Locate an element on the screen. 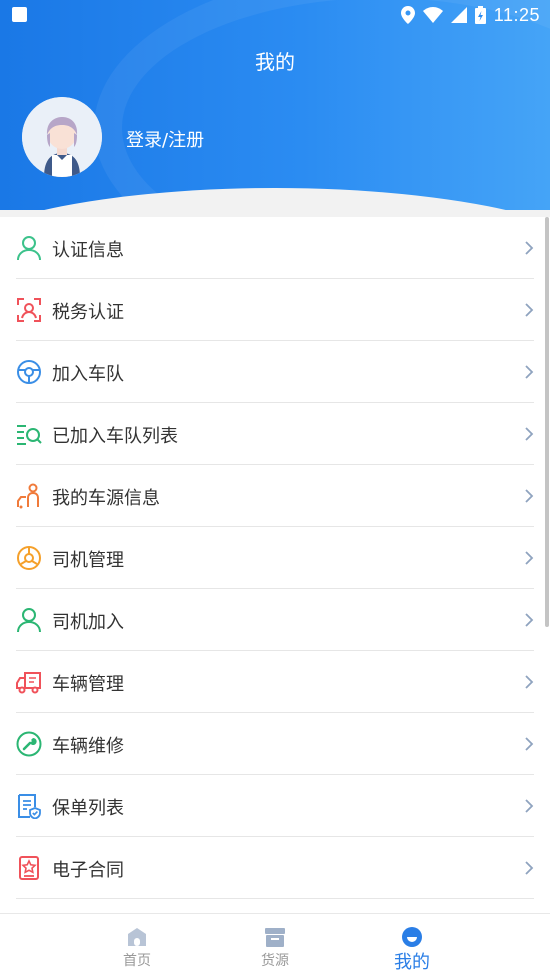 This screenshot has width=550, height=979. menu-item-auth-info: 认证信息 is located at coordinates (275, 248).